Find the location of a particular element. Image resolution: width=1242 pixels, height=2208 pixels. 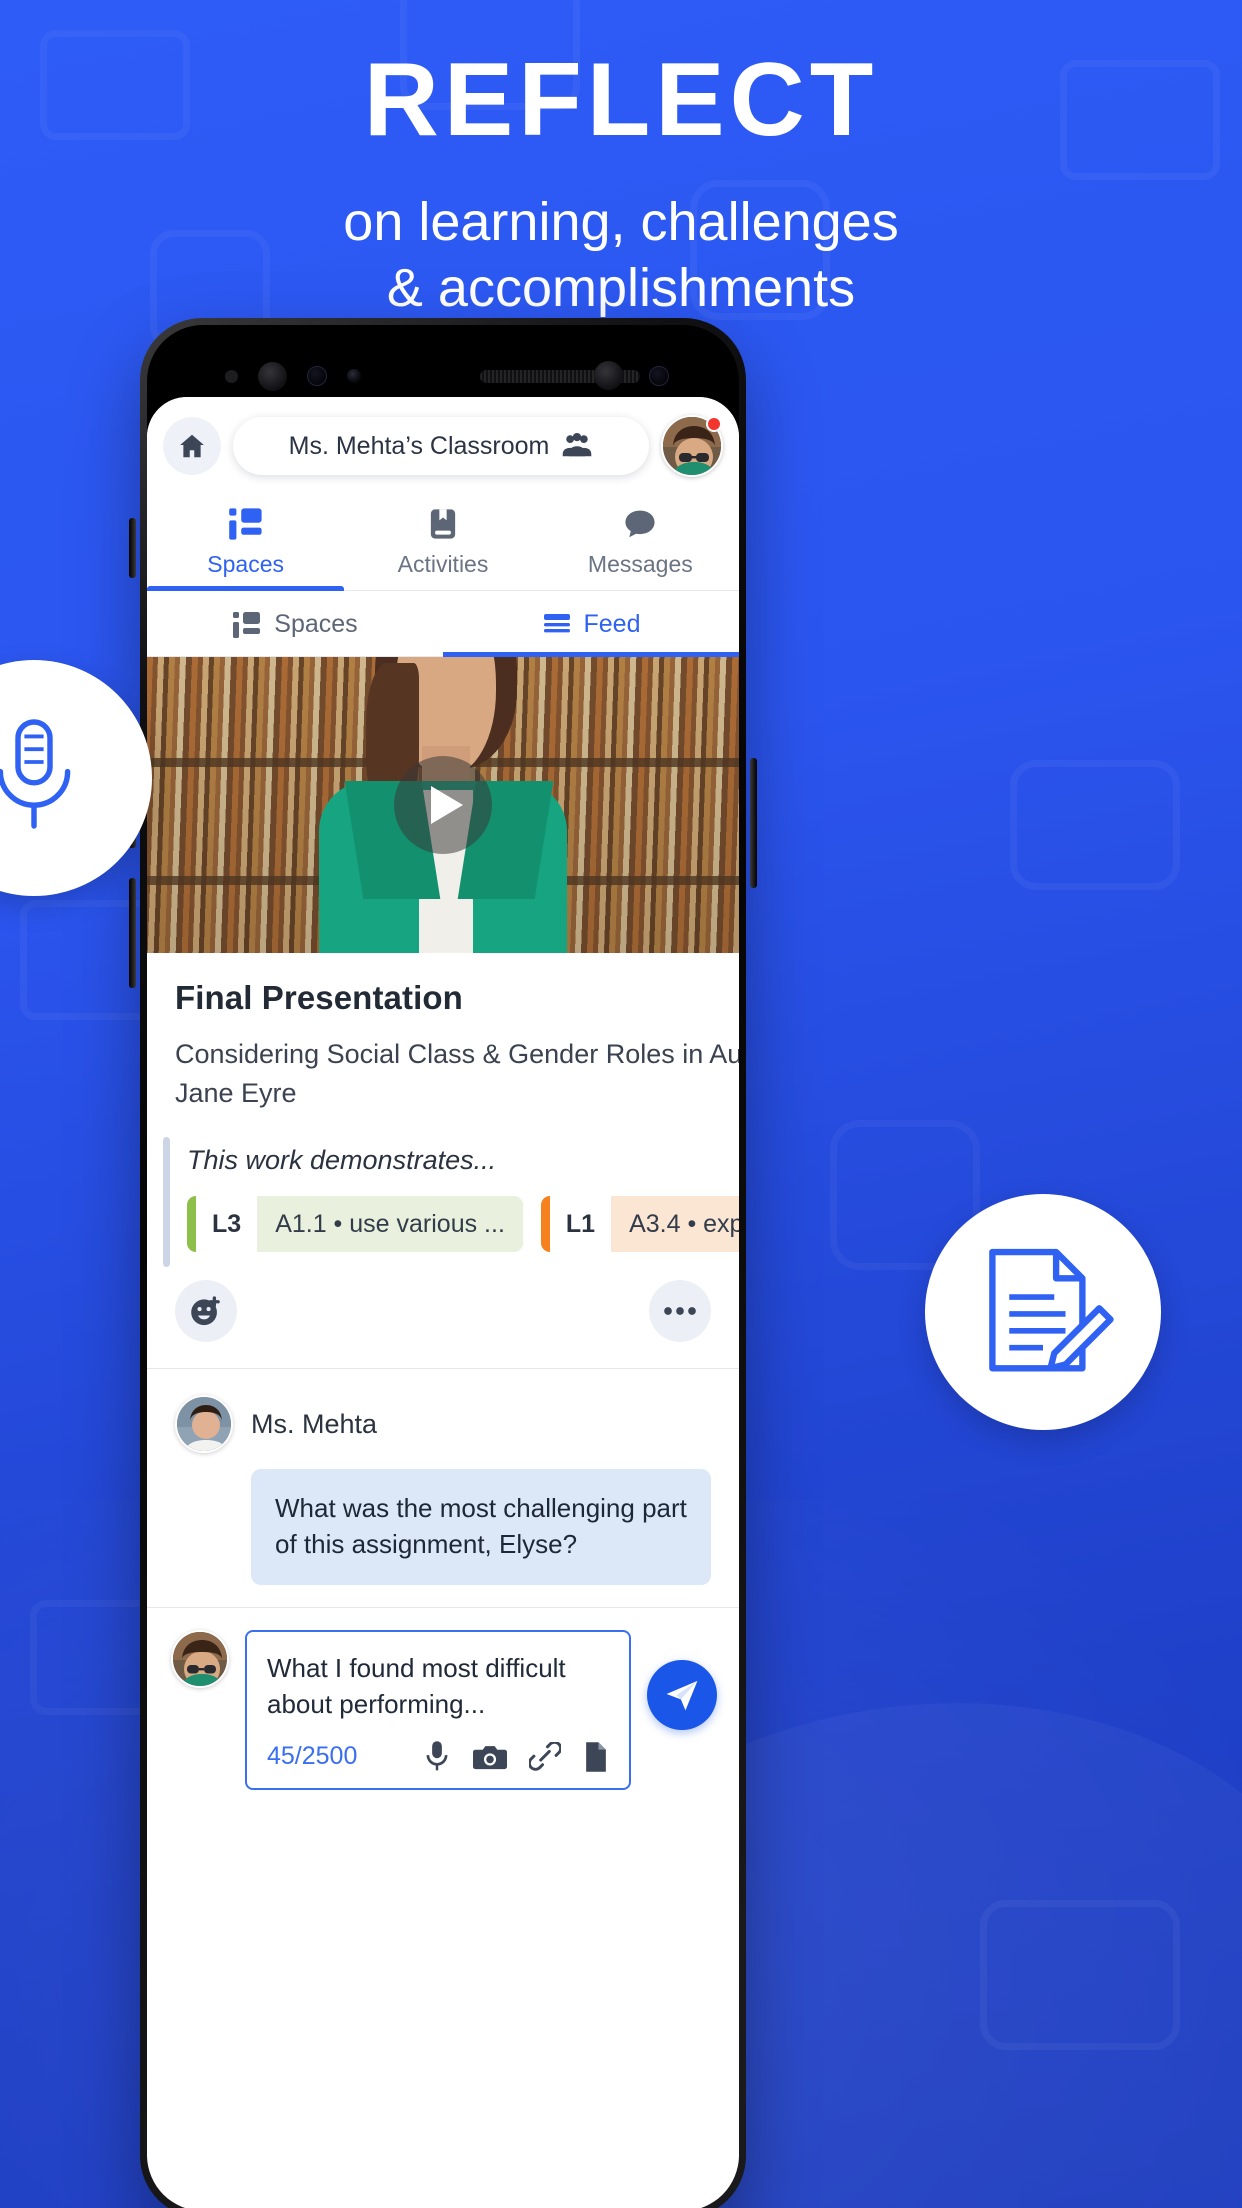

teacher-avatar-image is located at coordinates (204, 1424).